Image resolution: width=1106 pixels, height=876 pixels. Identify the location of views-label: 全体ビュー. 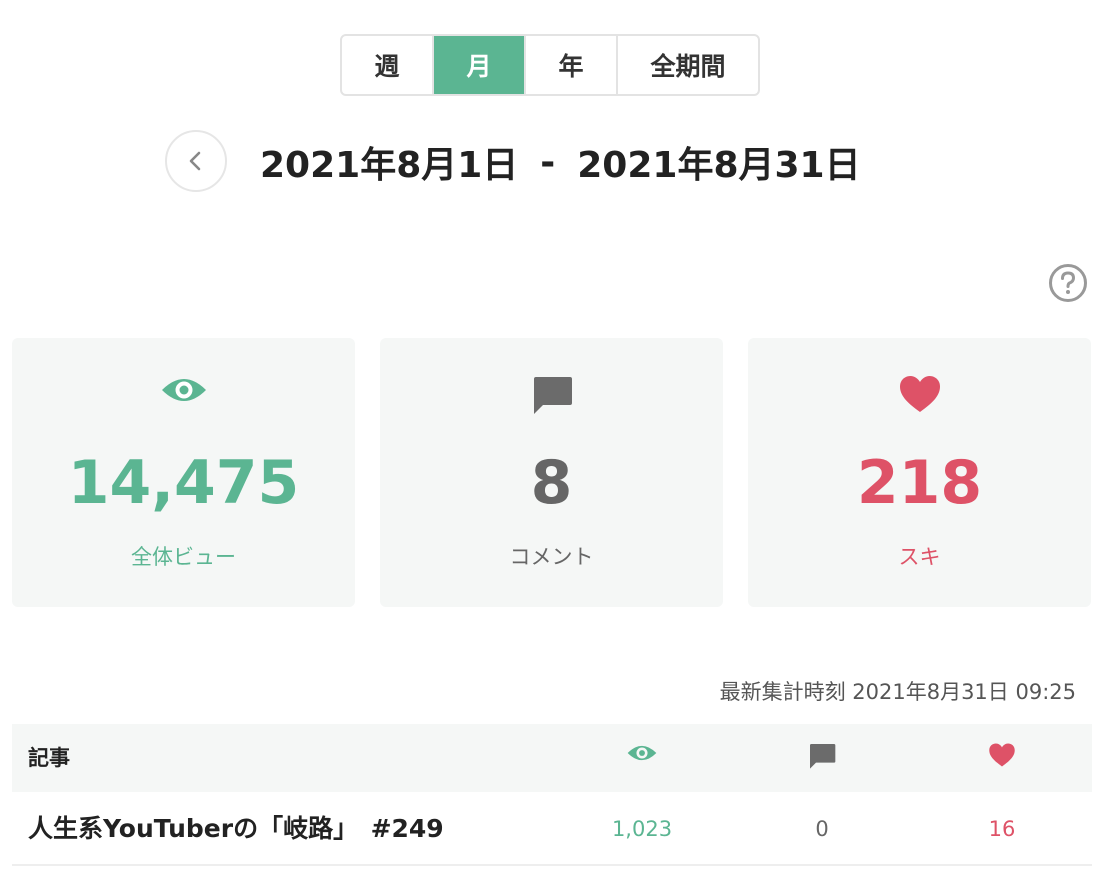
(183, 557).